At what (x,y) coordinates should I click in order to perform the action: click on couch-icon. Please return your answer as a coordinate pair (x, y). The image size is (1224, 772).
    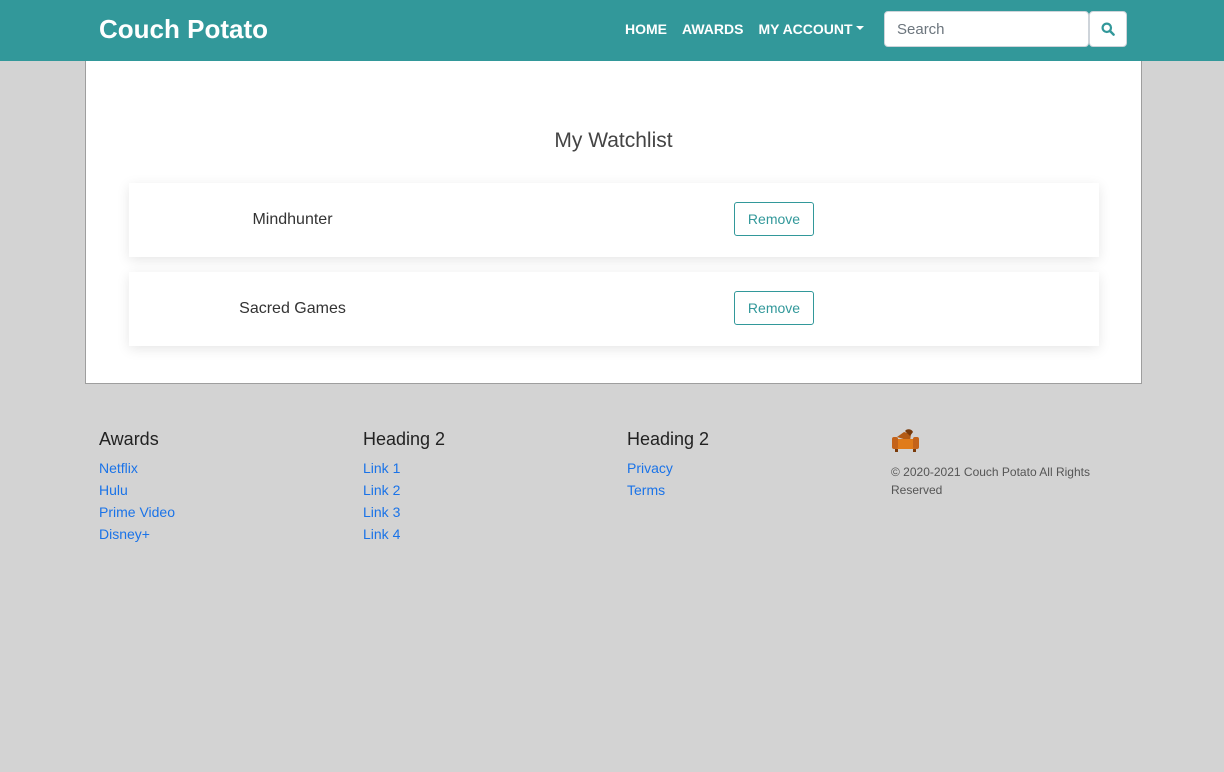
    Looking at the image, I should click on (905, 440).